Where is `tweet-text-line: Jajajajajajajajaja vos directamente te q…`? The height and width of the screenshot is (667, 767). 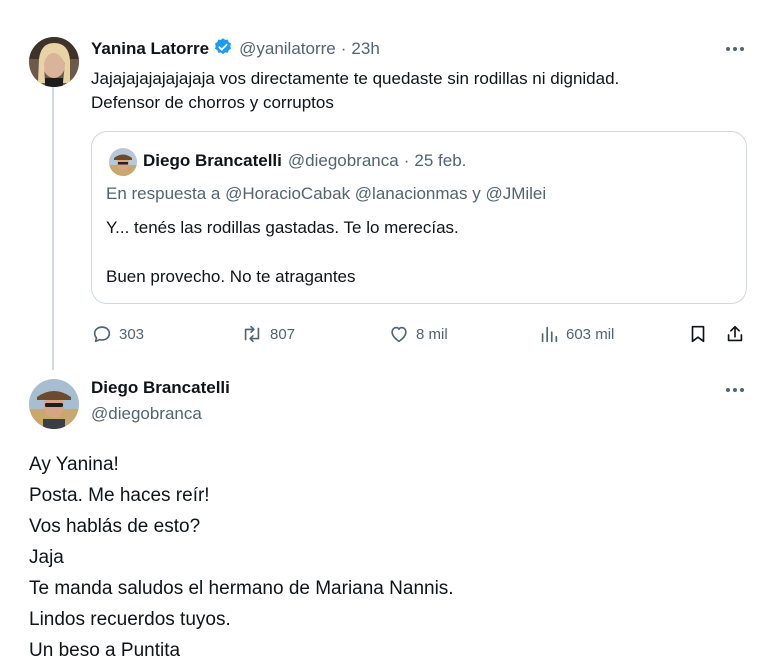 tweet-text-line: Jajajajajajajajaja vos directamente te q… is located at coordinates (355, 78).